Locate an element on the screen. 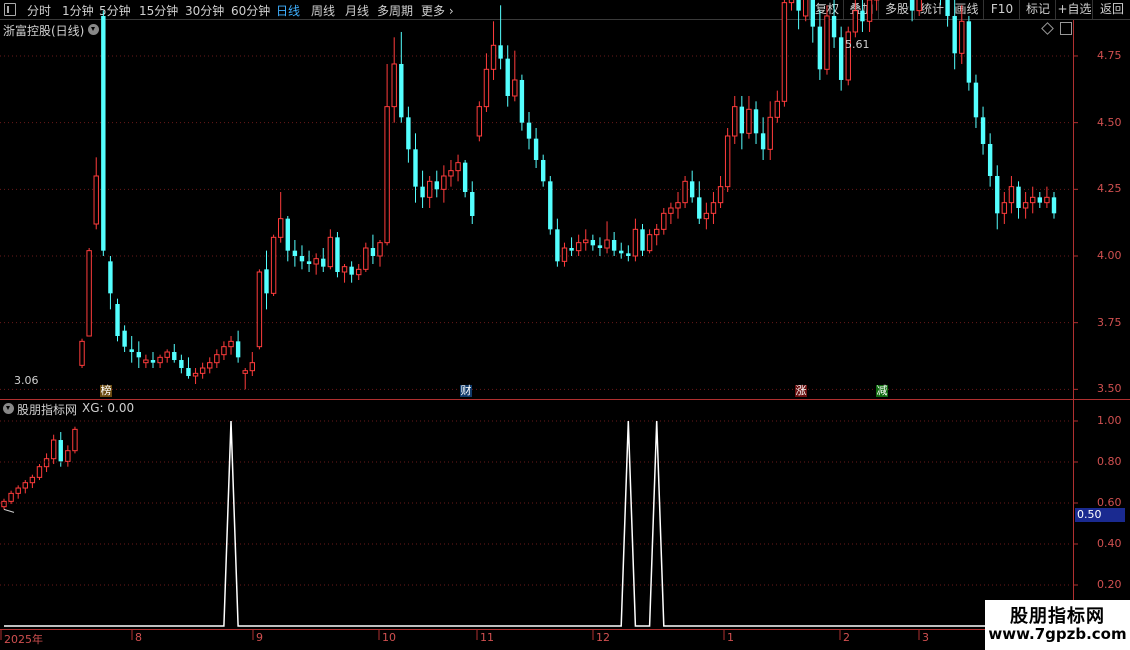 The height and width of the screenshot is (650, 1130). high-price-label: 5.61 is located at coordinates (857, 44).